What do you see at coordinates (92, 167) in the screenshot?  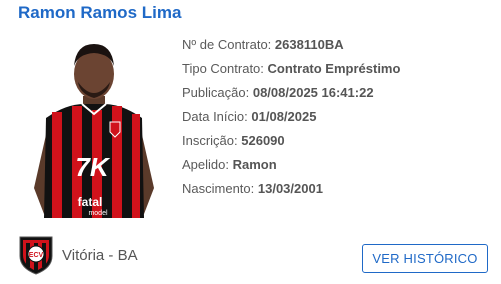 I see `jersey-sponsor-mark: 7K` at bounding box center [92, 167].